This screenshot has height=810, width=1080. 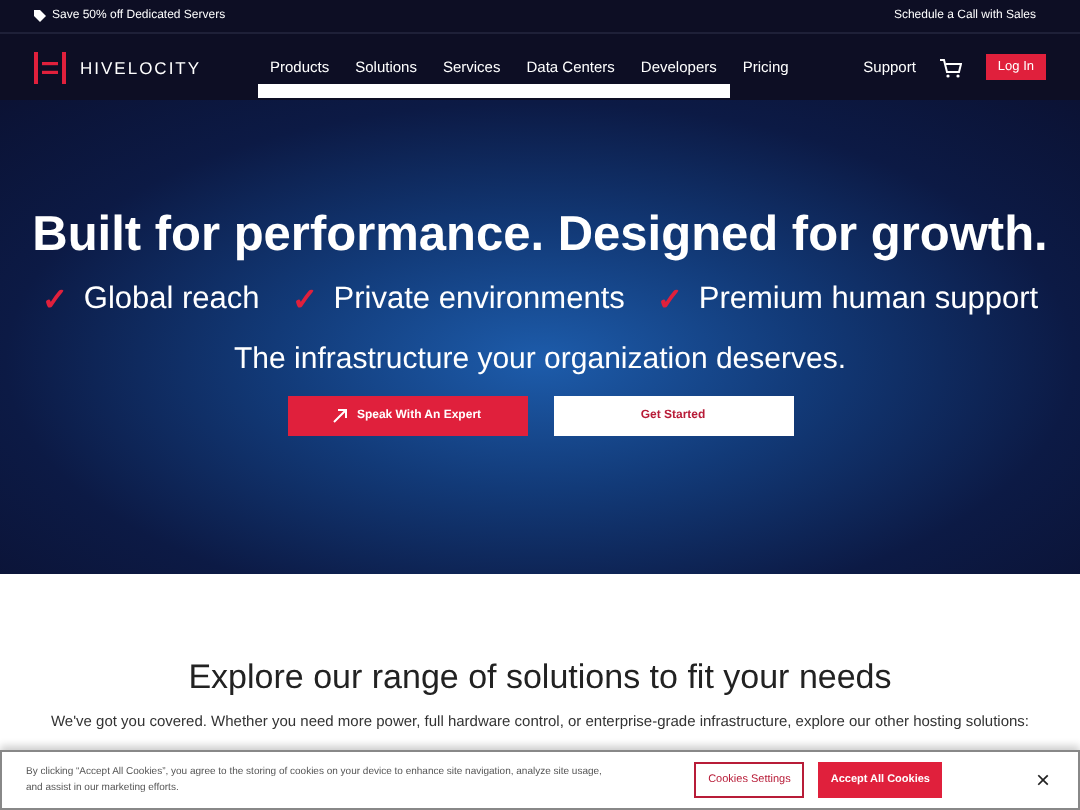 I want to click on brand-name: HIVELOCITY, so click(x=141, y=67).